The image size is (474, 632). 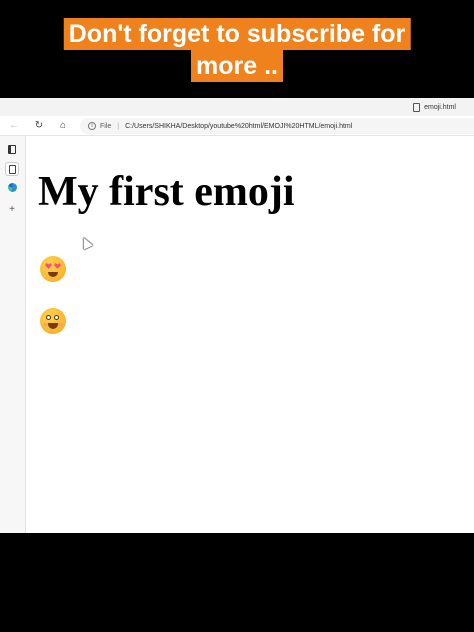 I want to click on caption-line-1: Don't forget to subscribe for, so click(x=237, y=34).